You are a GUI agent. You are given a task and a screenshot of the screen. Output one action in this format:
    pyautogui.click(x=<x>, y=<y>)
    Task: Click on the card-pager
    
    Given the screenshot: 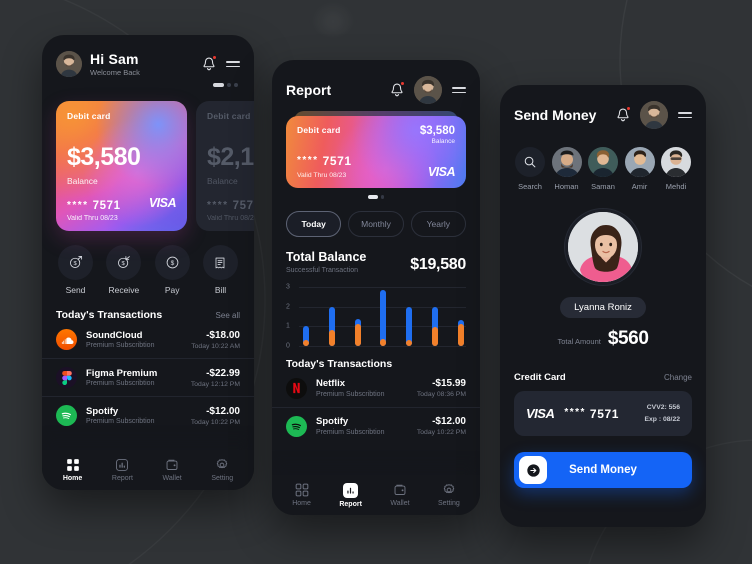 What is the action you would take?
    pyautogui.click(x=376, y=197)
    